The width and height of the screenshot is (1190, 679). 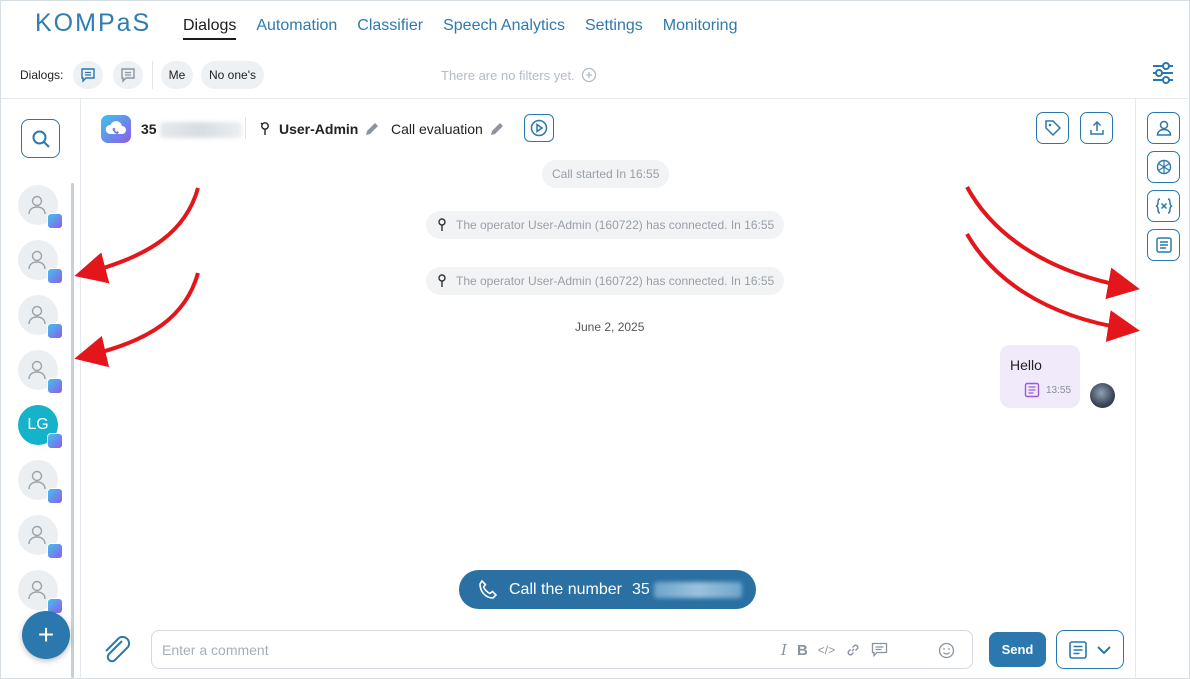 I want to click on bold-icon: B, so click(x=802, y=650).